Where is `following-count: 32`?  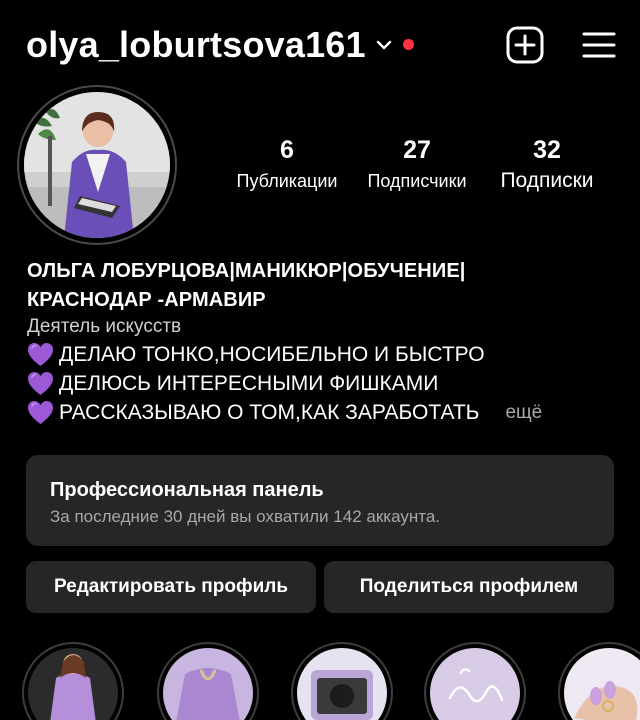 following-count: 32 is located at coordinates (547, 150).